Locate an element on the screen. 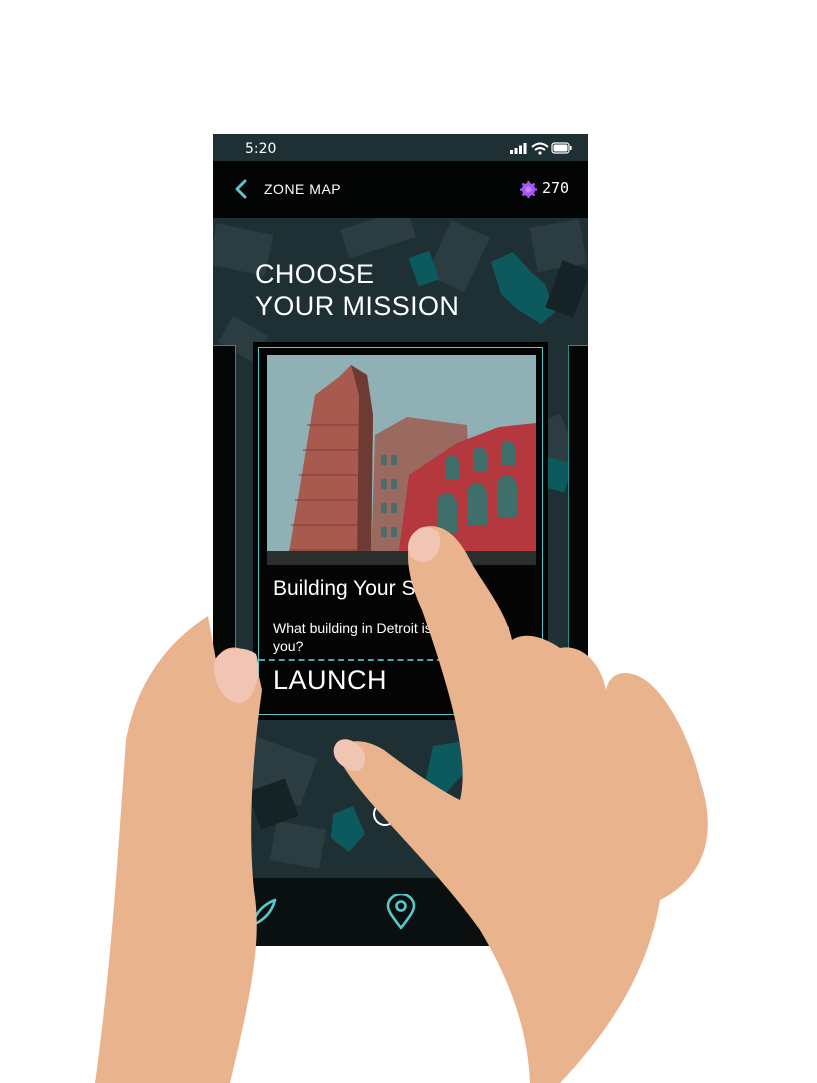  page-title-line-2: YOUR MISSION is located at coordinates (357, 306).